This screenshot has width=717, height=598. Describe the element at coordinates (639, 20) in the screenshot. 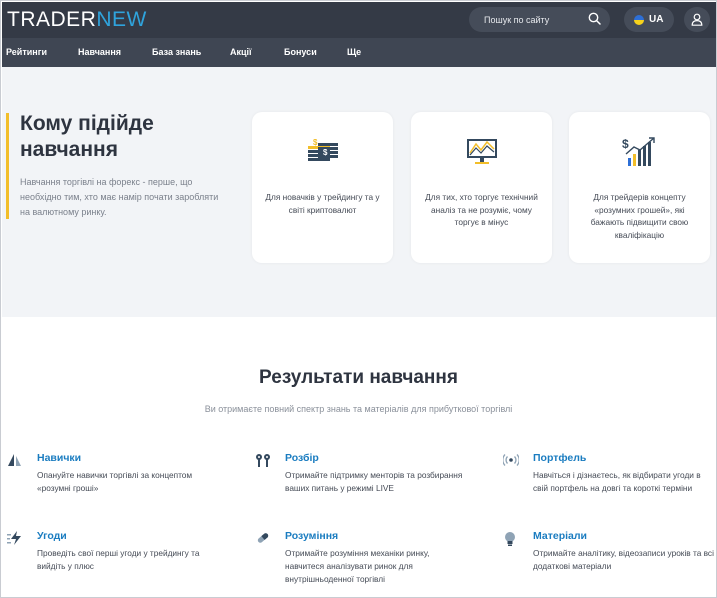

I see `ukraine-flag-icon` at that location.